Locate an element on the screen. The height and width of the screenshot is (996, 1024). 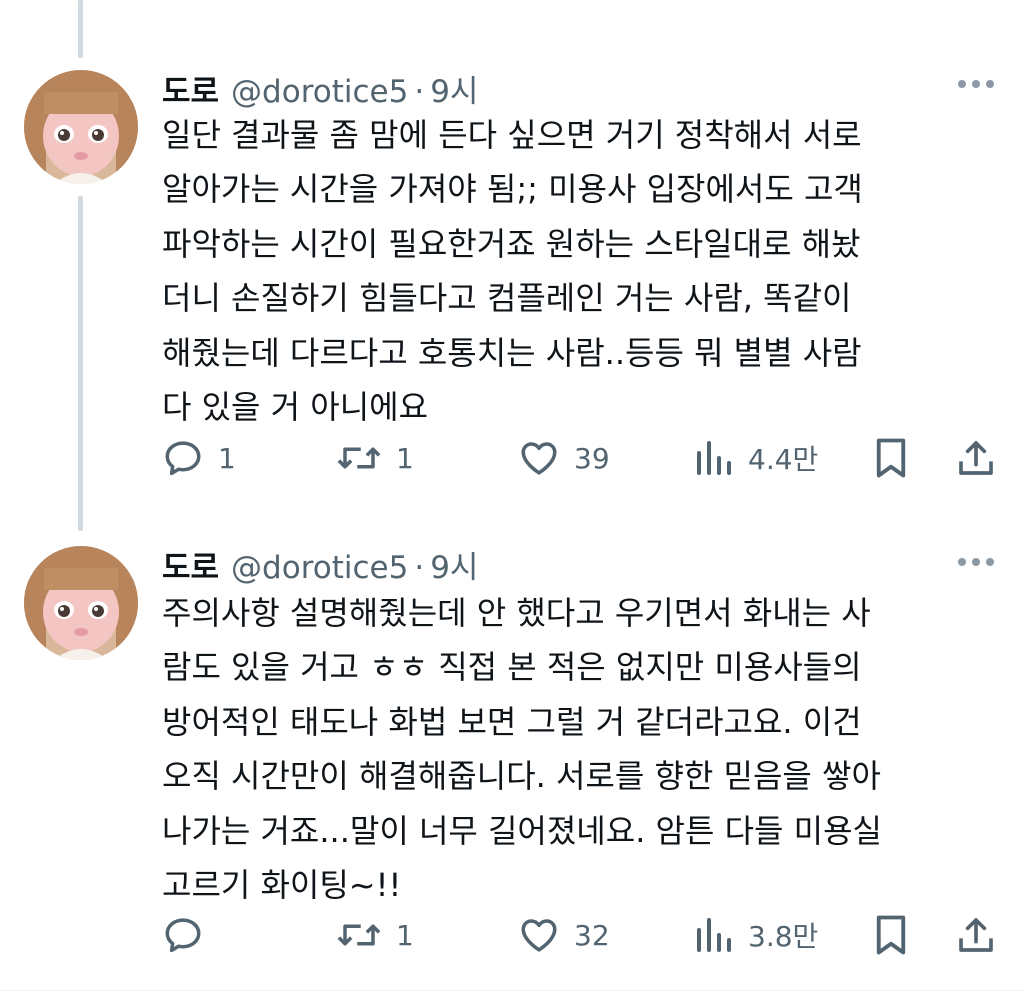
views-count: 3.8만 is located at coordinates (783, 936).